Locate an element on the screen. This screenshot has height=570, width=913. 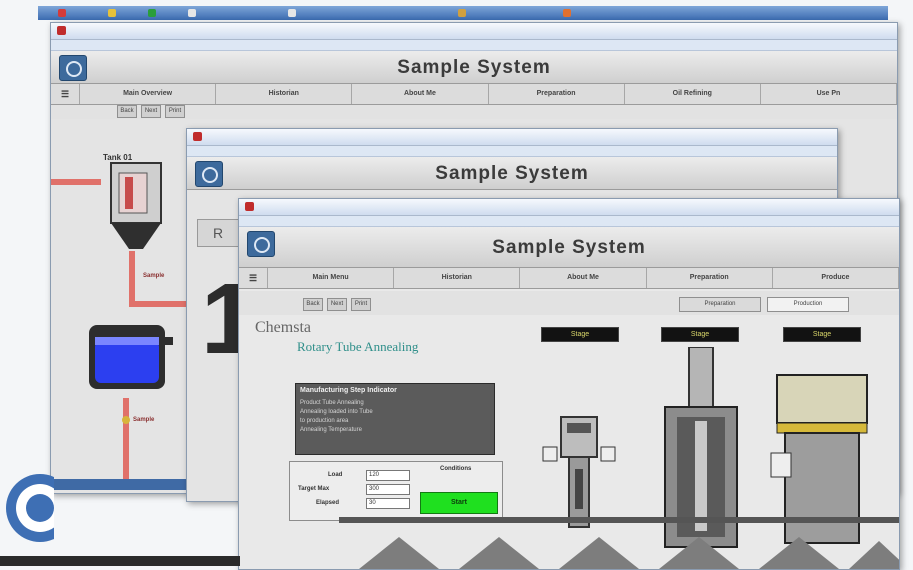
valve-label: Sample is located at coordinates (144, 420).